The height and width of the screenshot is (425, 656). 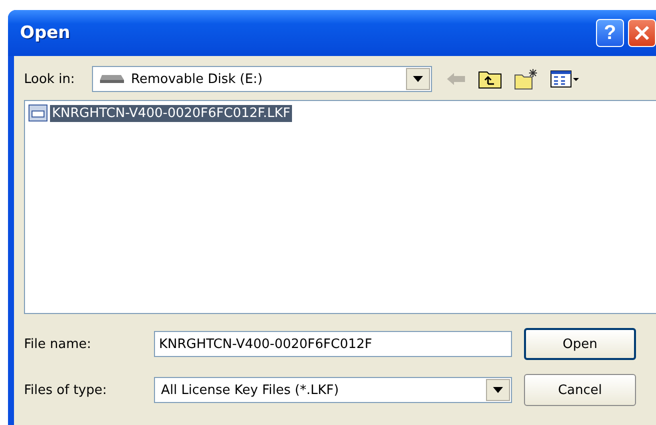 I want to click on file-name-label: File name:, so click(x=58, y=344).